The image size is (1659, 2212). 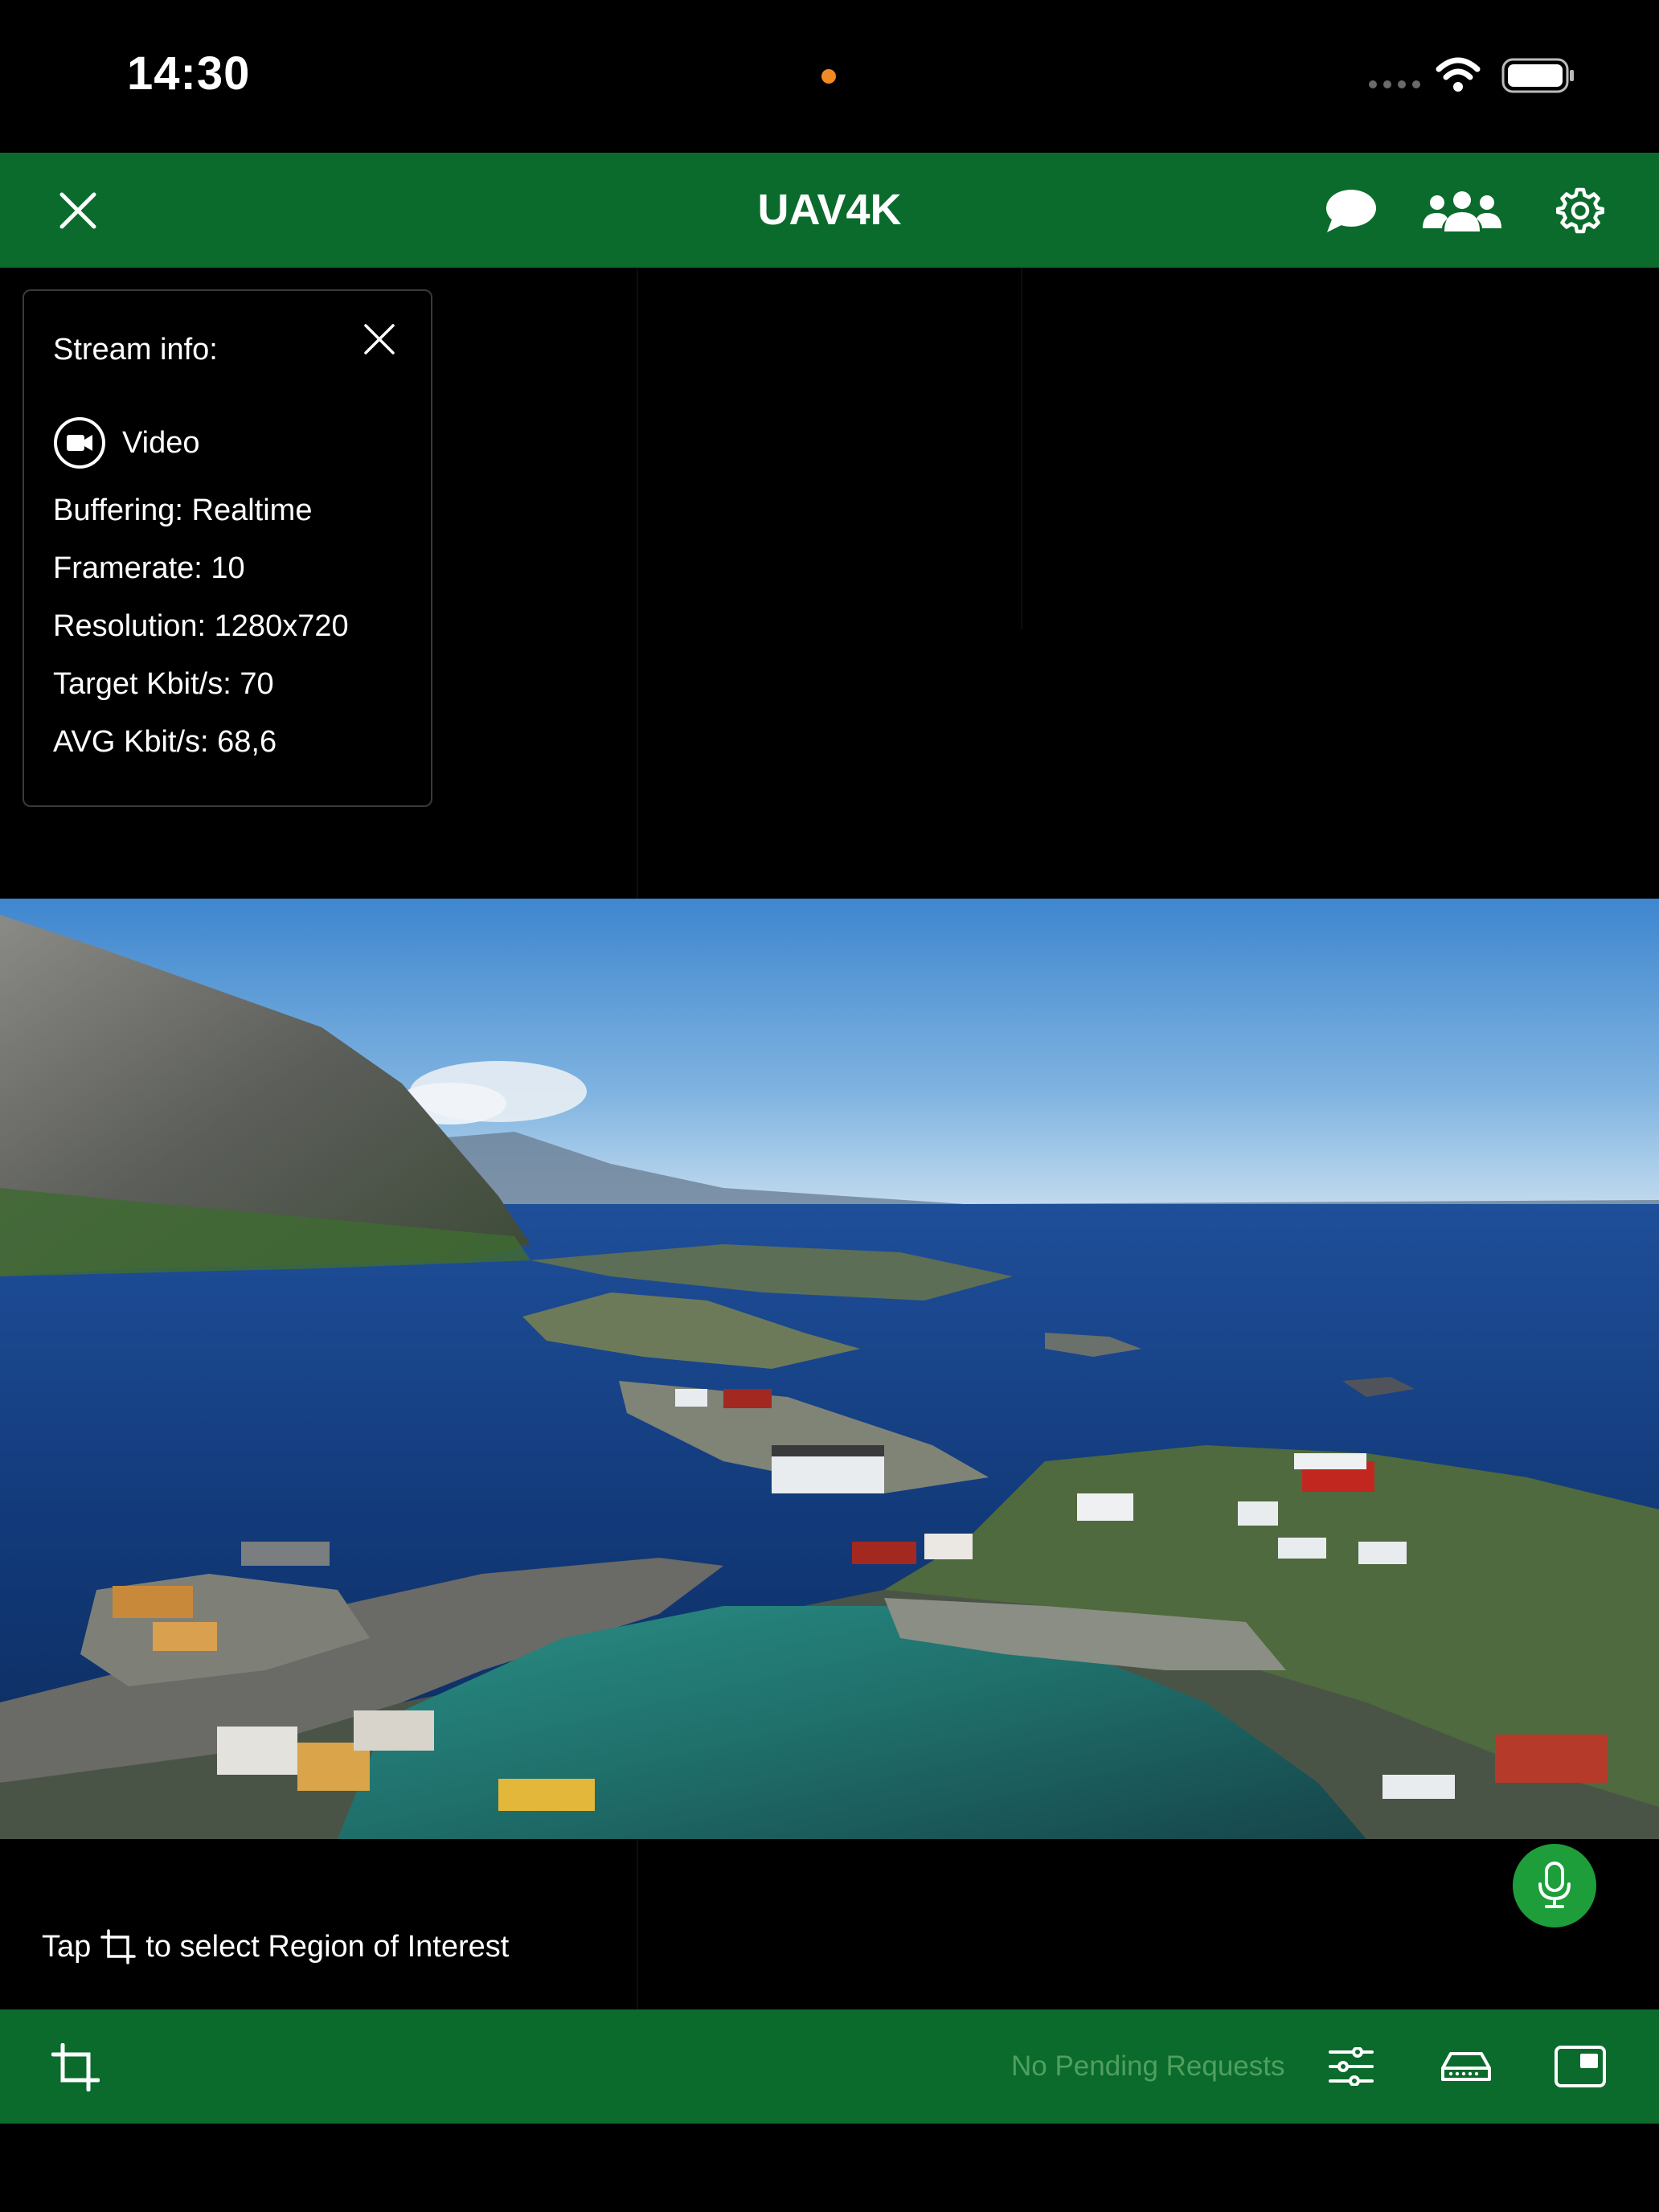 What do you see at coordinates (1458, 74) in the screenshot?
I see `wifi-icon` at bounding box center [1458, 74].